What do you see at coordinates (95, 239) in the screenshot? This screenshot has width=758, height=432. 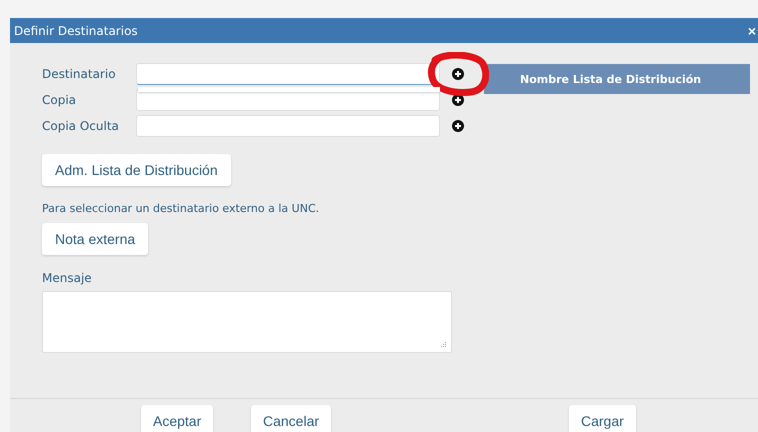 I see `external-note-button: Nota externa` at bounding box center [95, 239].